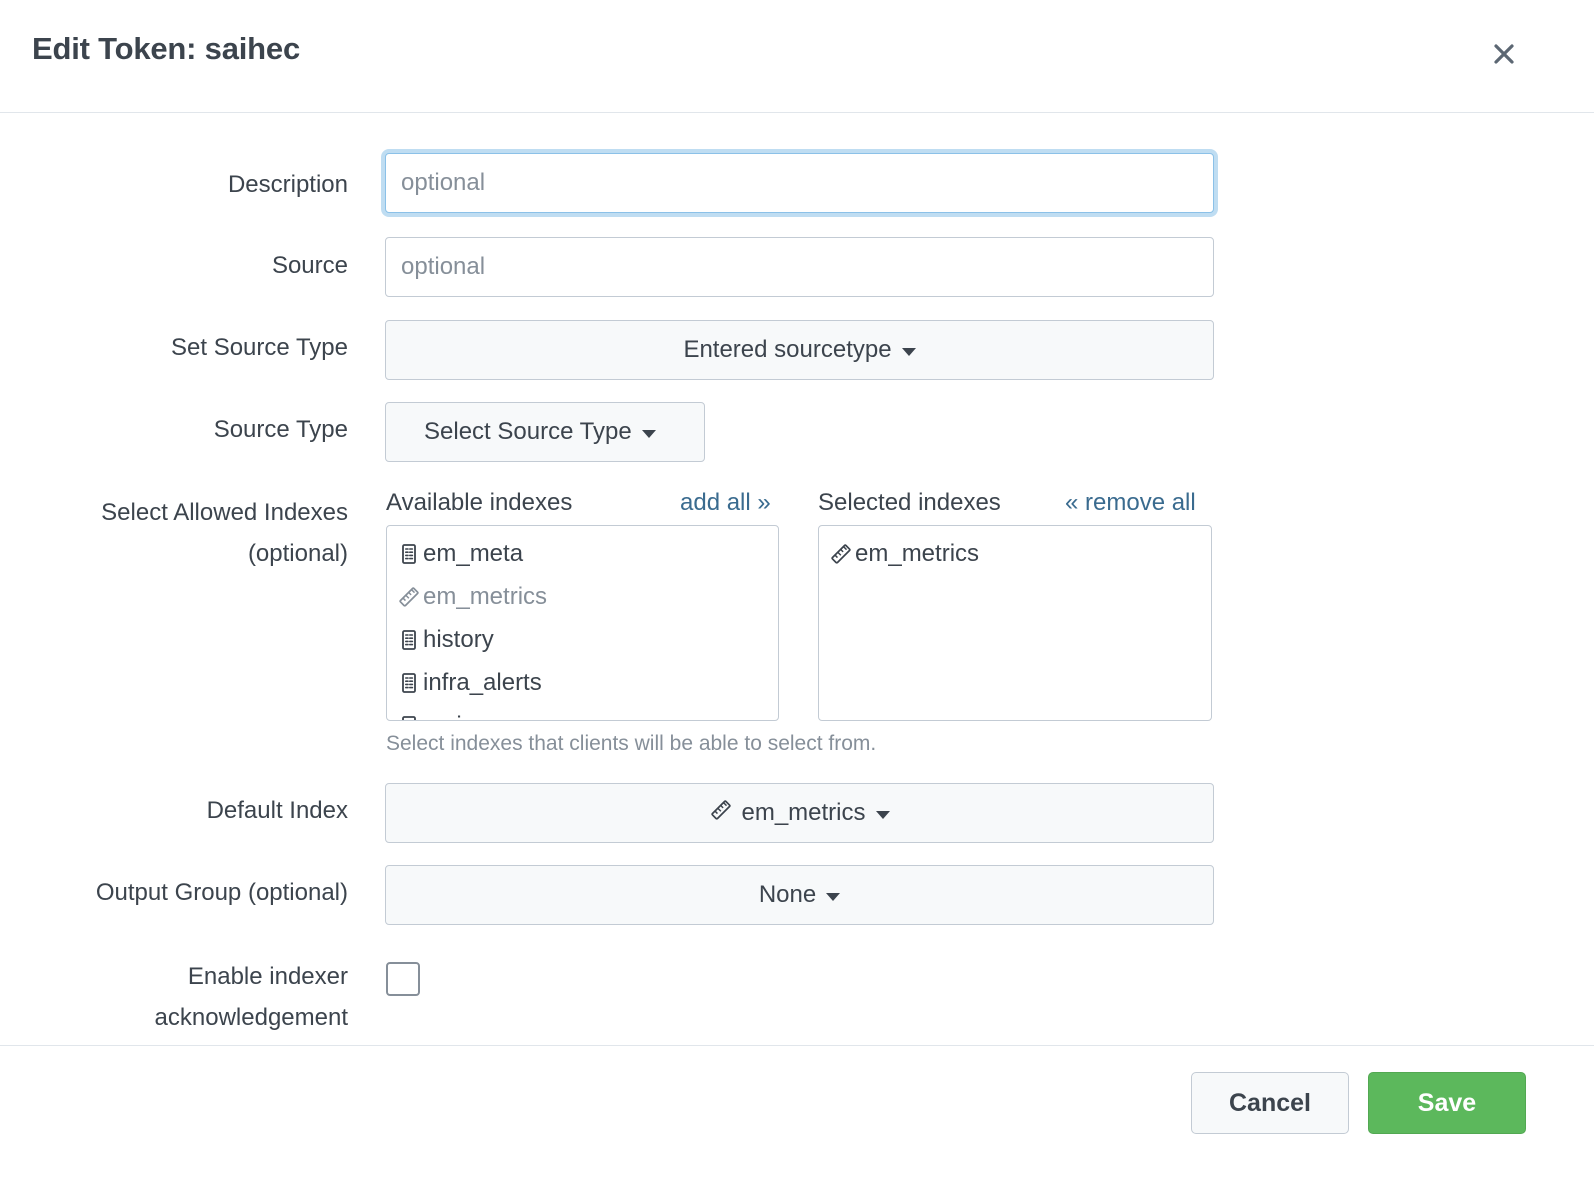 The width and height of the screenshot is (1594, 1190). What do you see at coordinates (251, 1017) in the screenshot?
I see `indexer-ack-label-line2: acknowledgement` at bounding box center [251, 1017].